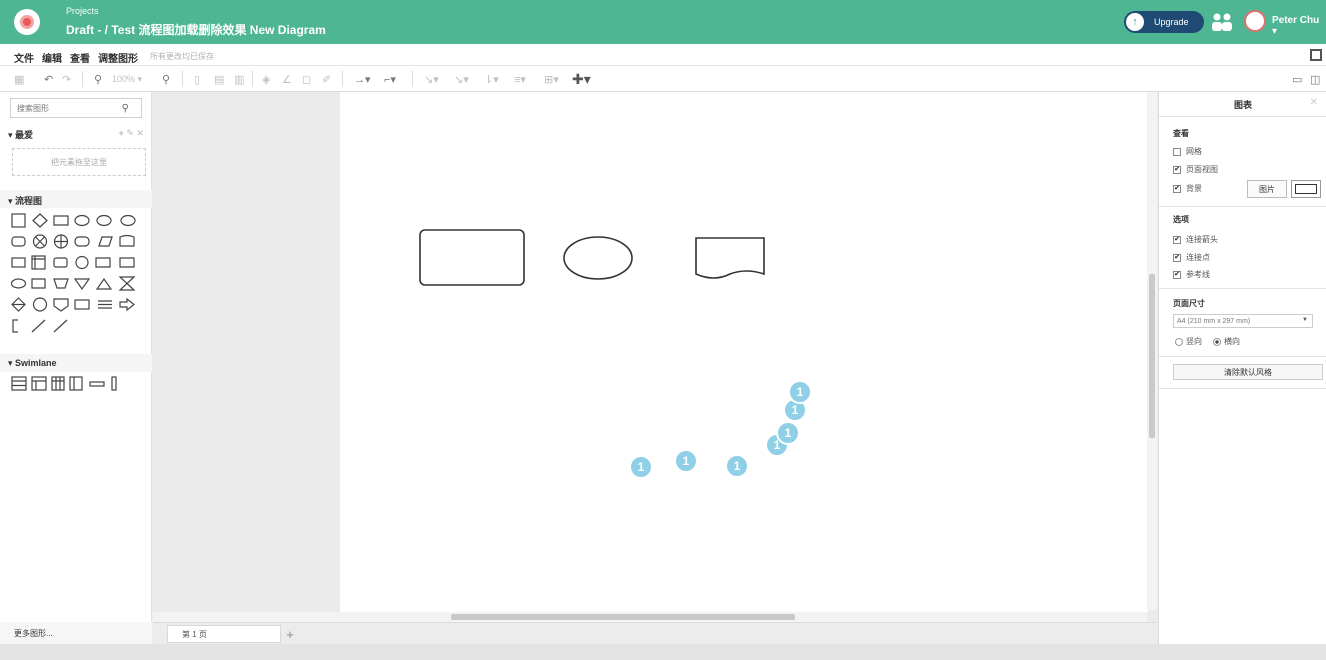  I want to click on to-back-icon: ▥, so click(239, 79).